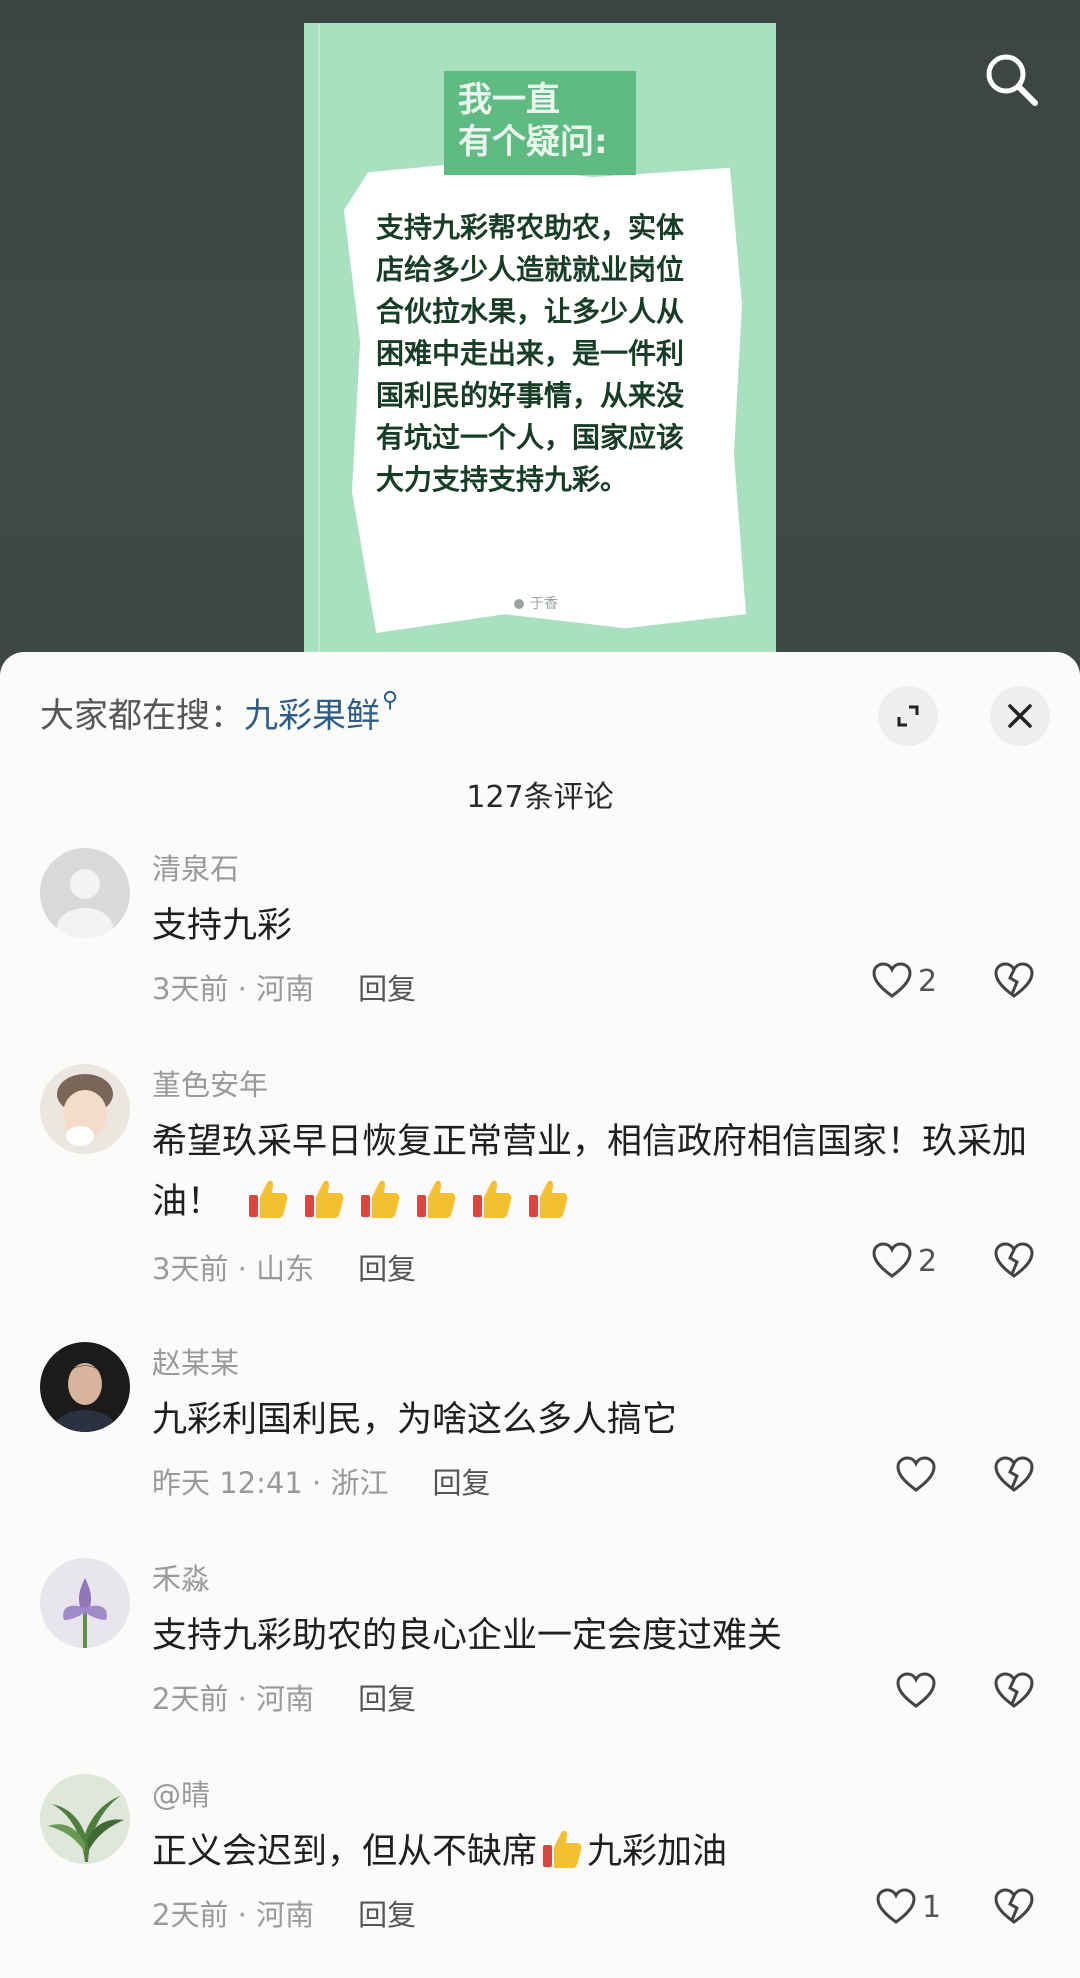 Image resolution: width=1080 pixels, height=1978 pixels. I want to click on search-small-icon: ⚲, so click(390, 700).